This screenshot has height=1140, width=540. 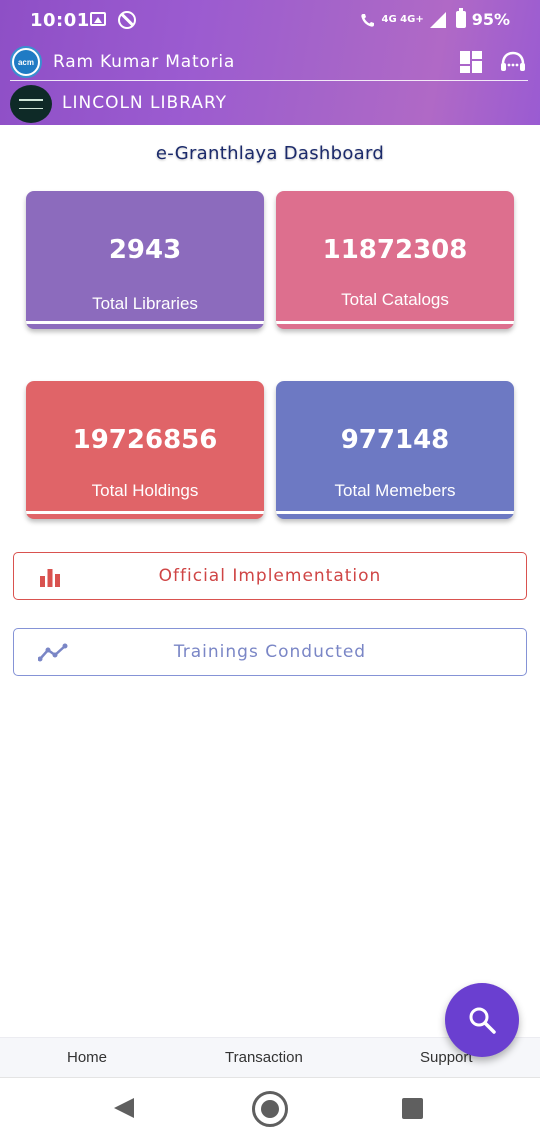 I want to click on gallery-notification-icon, so click(x=98, y=19).